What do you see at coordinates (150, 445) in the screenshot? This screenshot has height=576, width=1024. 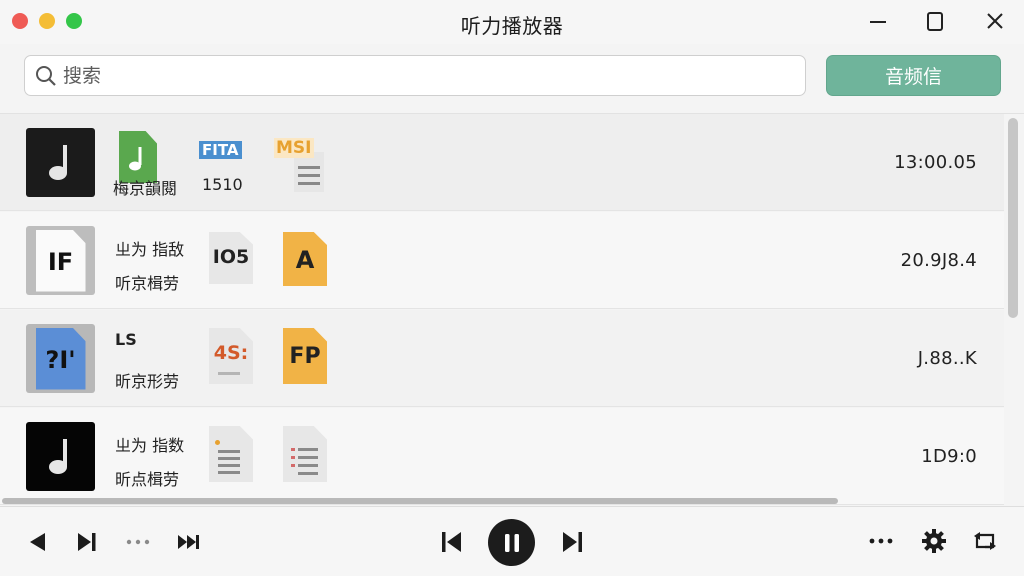 I see `track-title: ㄓ为 指数` at bounding box center [150, 445].